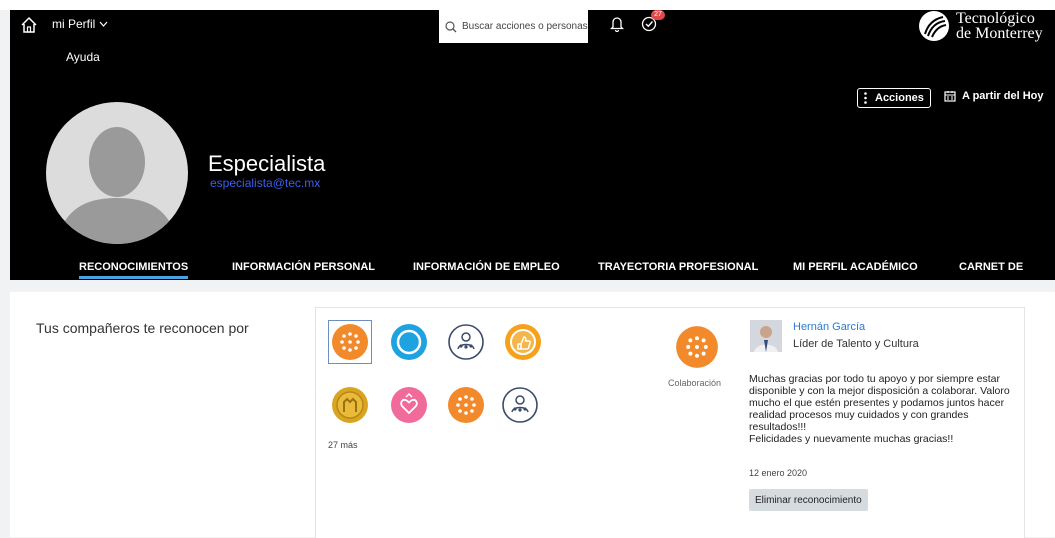 The image size is (1055, 538). I want to click on home-icon, so click(31, 27).